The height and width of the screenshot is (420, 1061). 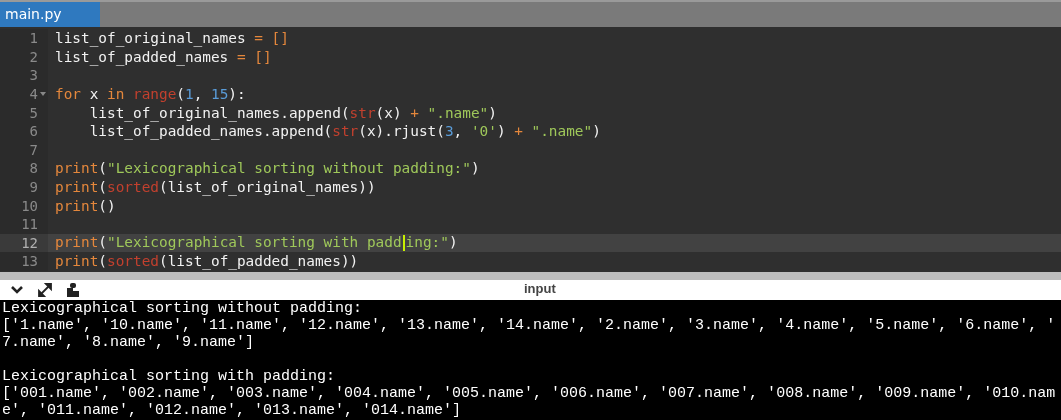 I want to click on code-line: print(sorted(list_of_padded_names)), so click(x=207, y=261).